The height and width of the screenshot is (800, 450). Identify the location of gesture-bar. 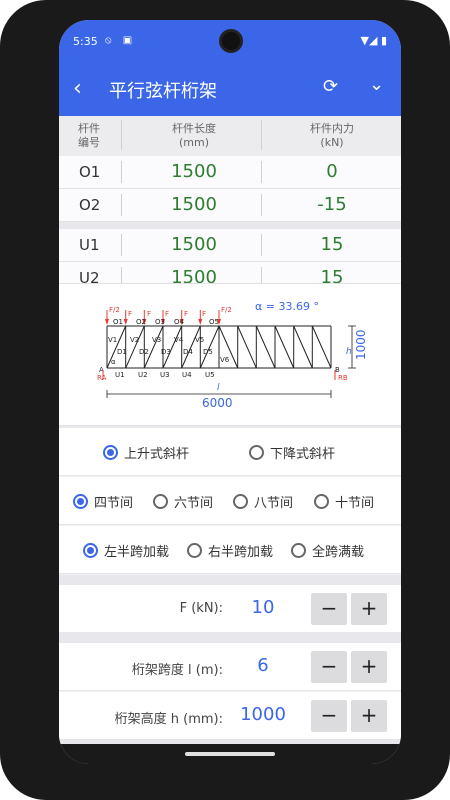
(230, 754).